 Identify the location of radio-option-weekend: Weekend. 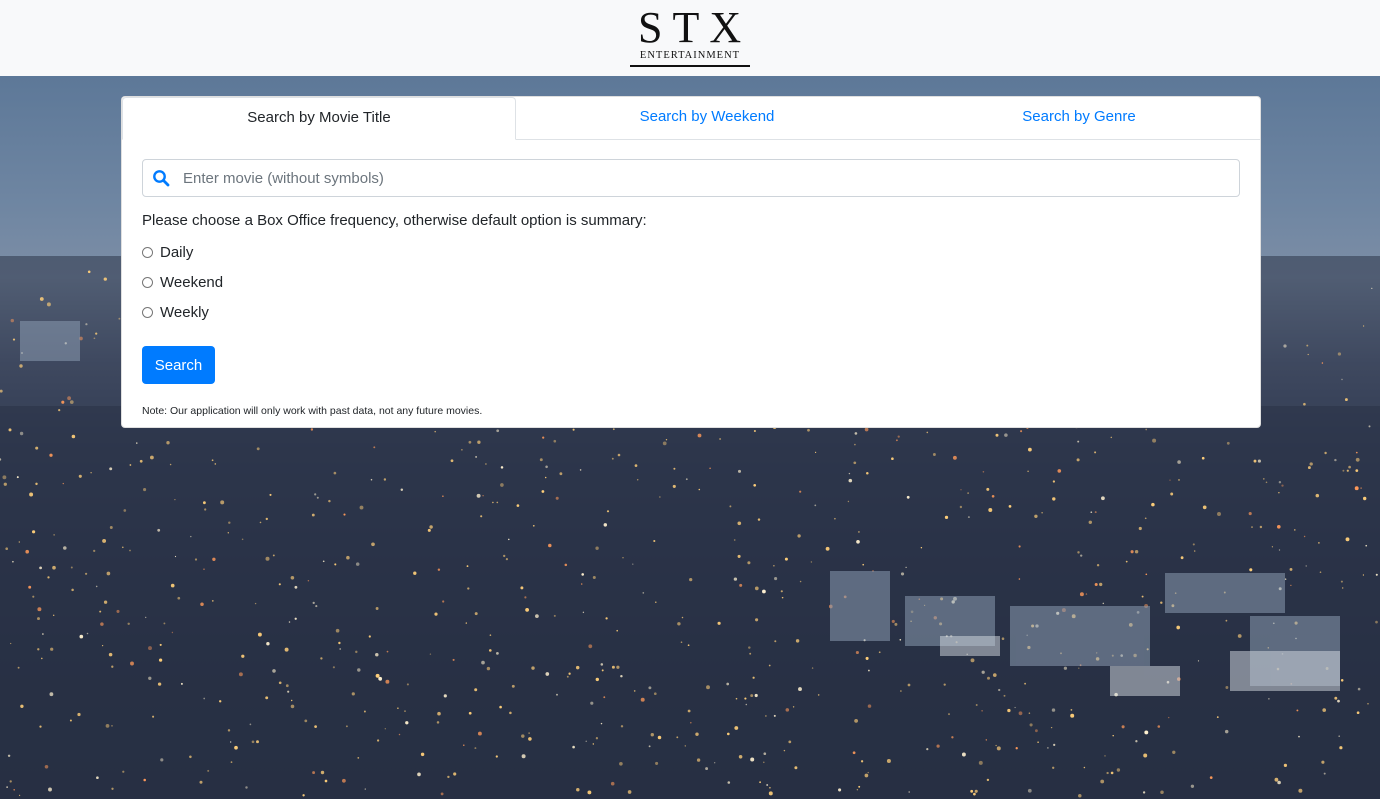
(182, 282).